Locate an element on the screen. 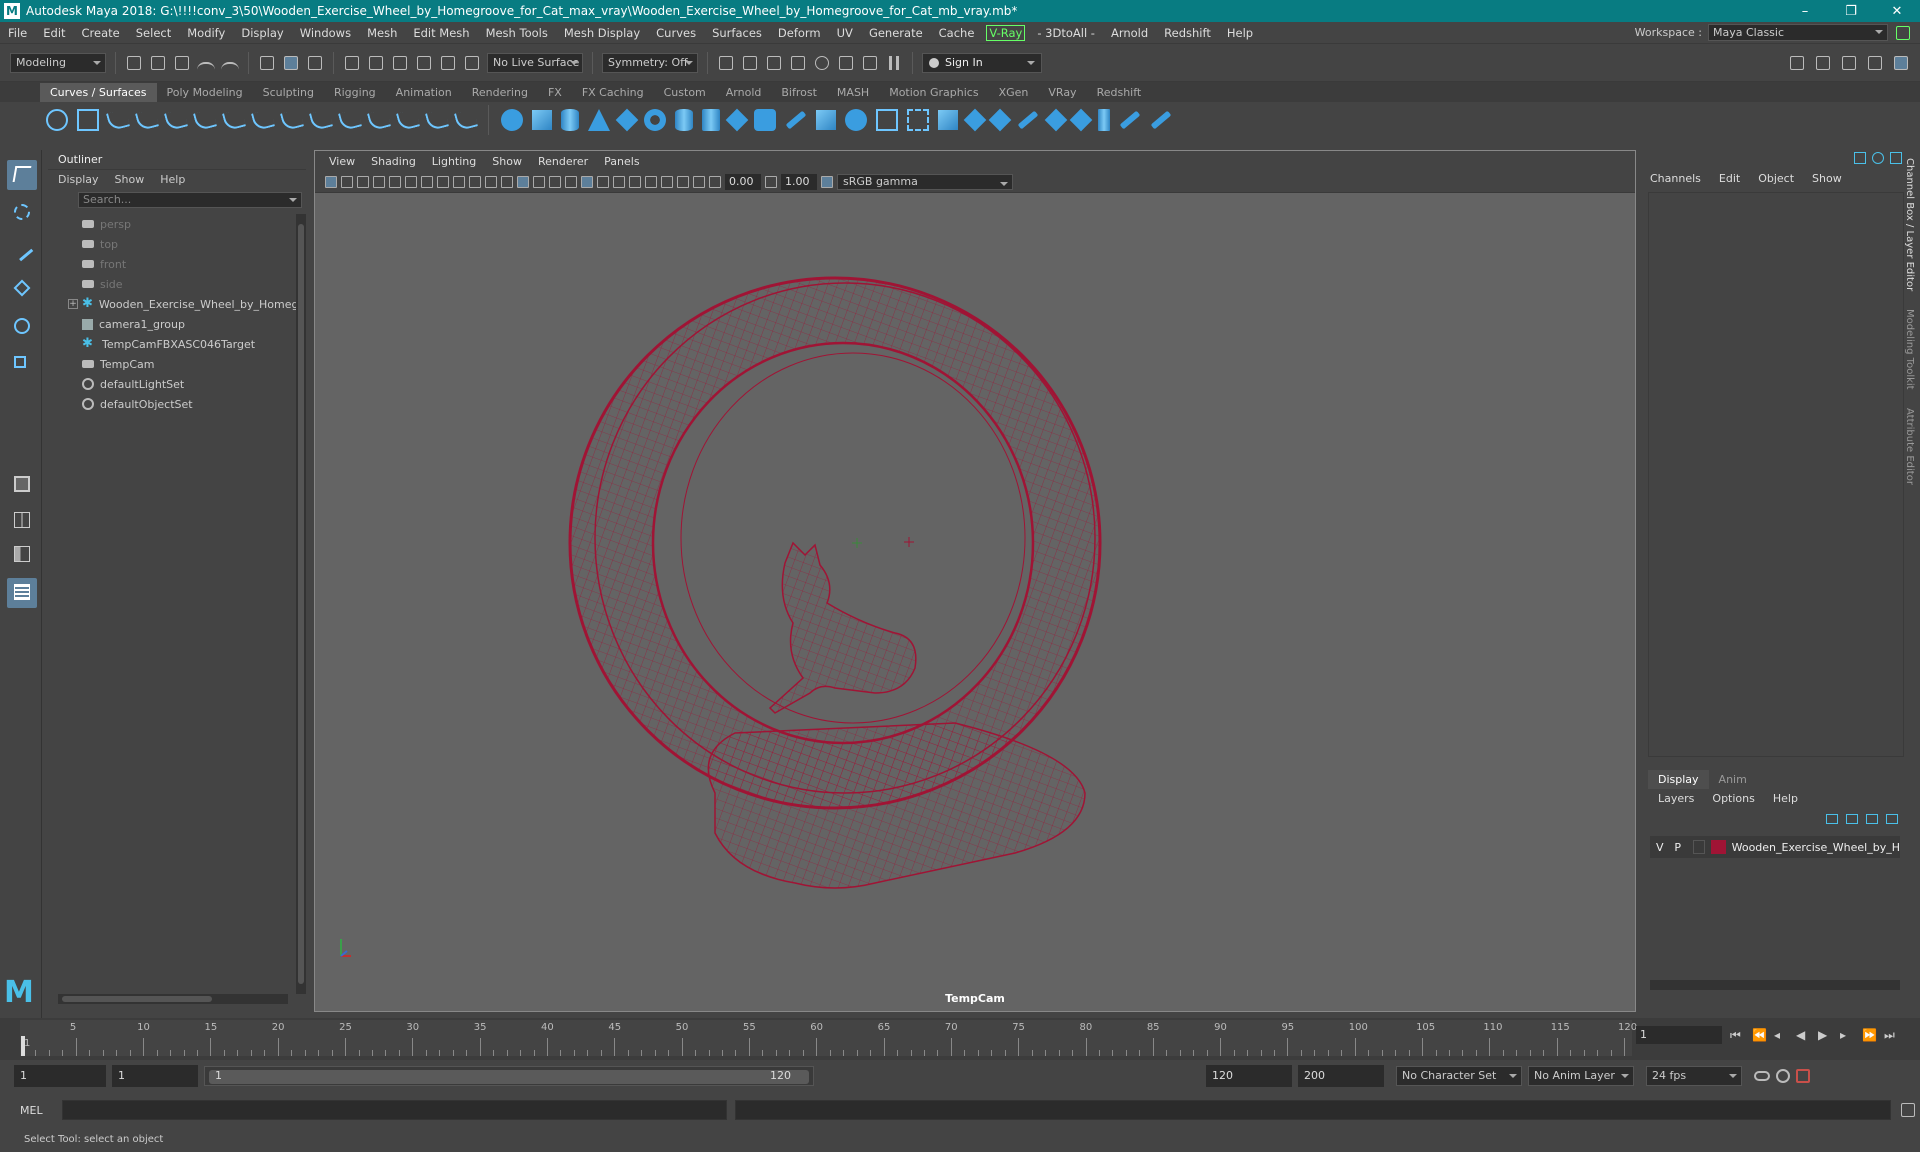 The image size is (1920, 1152). outliner-vertical-scrollbar is located at coordinates (301, 604).